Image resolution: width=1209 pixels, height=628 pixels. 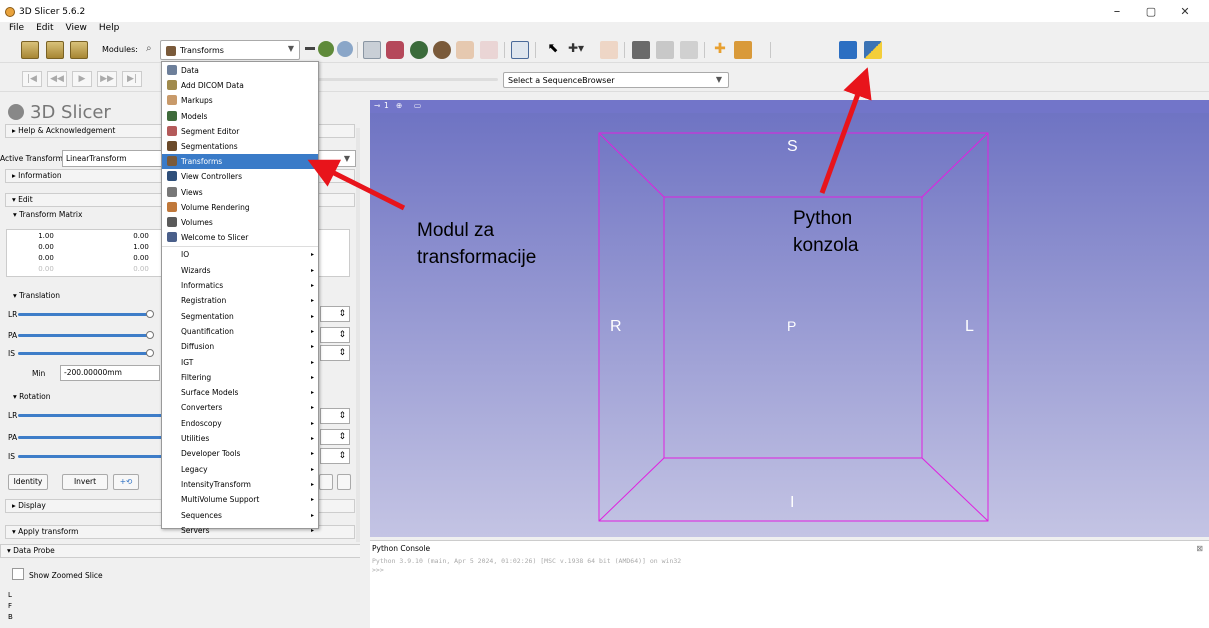 What do you see at coordinates (845, 130) in the screenshot?
I see `arrow-to-python-console` at bounding box center [845, 130].